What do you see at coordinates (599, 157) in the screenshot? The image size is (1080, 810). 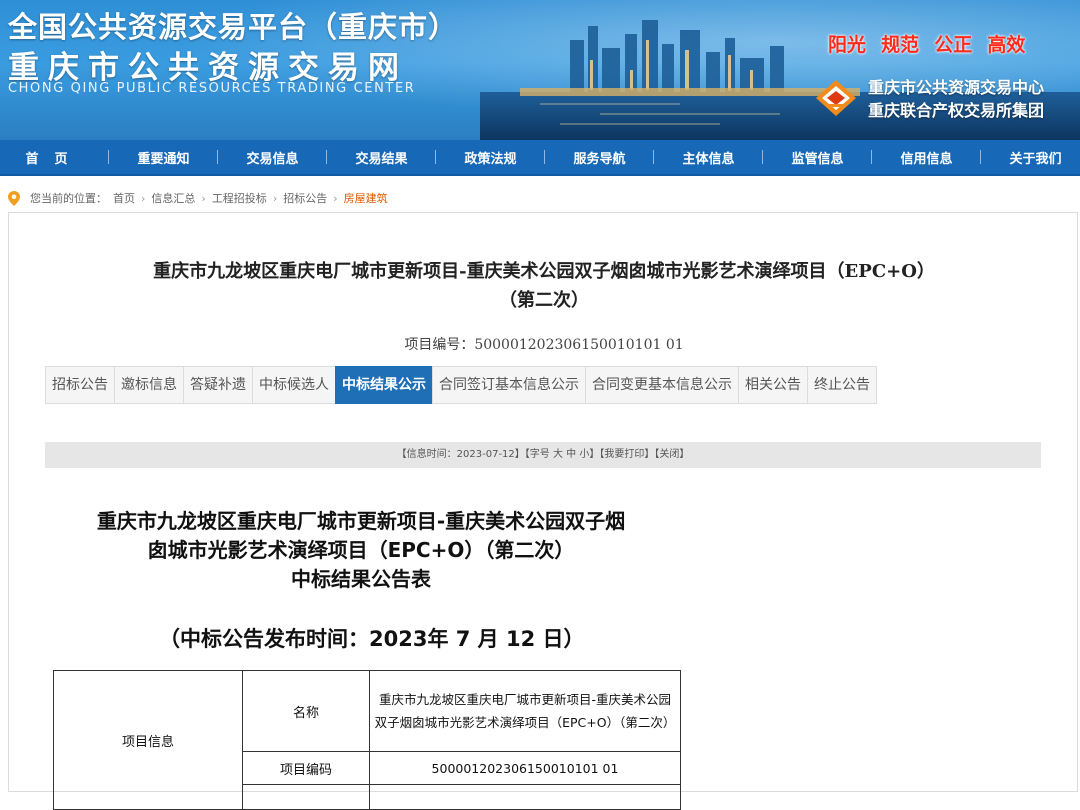 I see `nav-item-service-guide: 服务导航` at bounding box center [599, 157].